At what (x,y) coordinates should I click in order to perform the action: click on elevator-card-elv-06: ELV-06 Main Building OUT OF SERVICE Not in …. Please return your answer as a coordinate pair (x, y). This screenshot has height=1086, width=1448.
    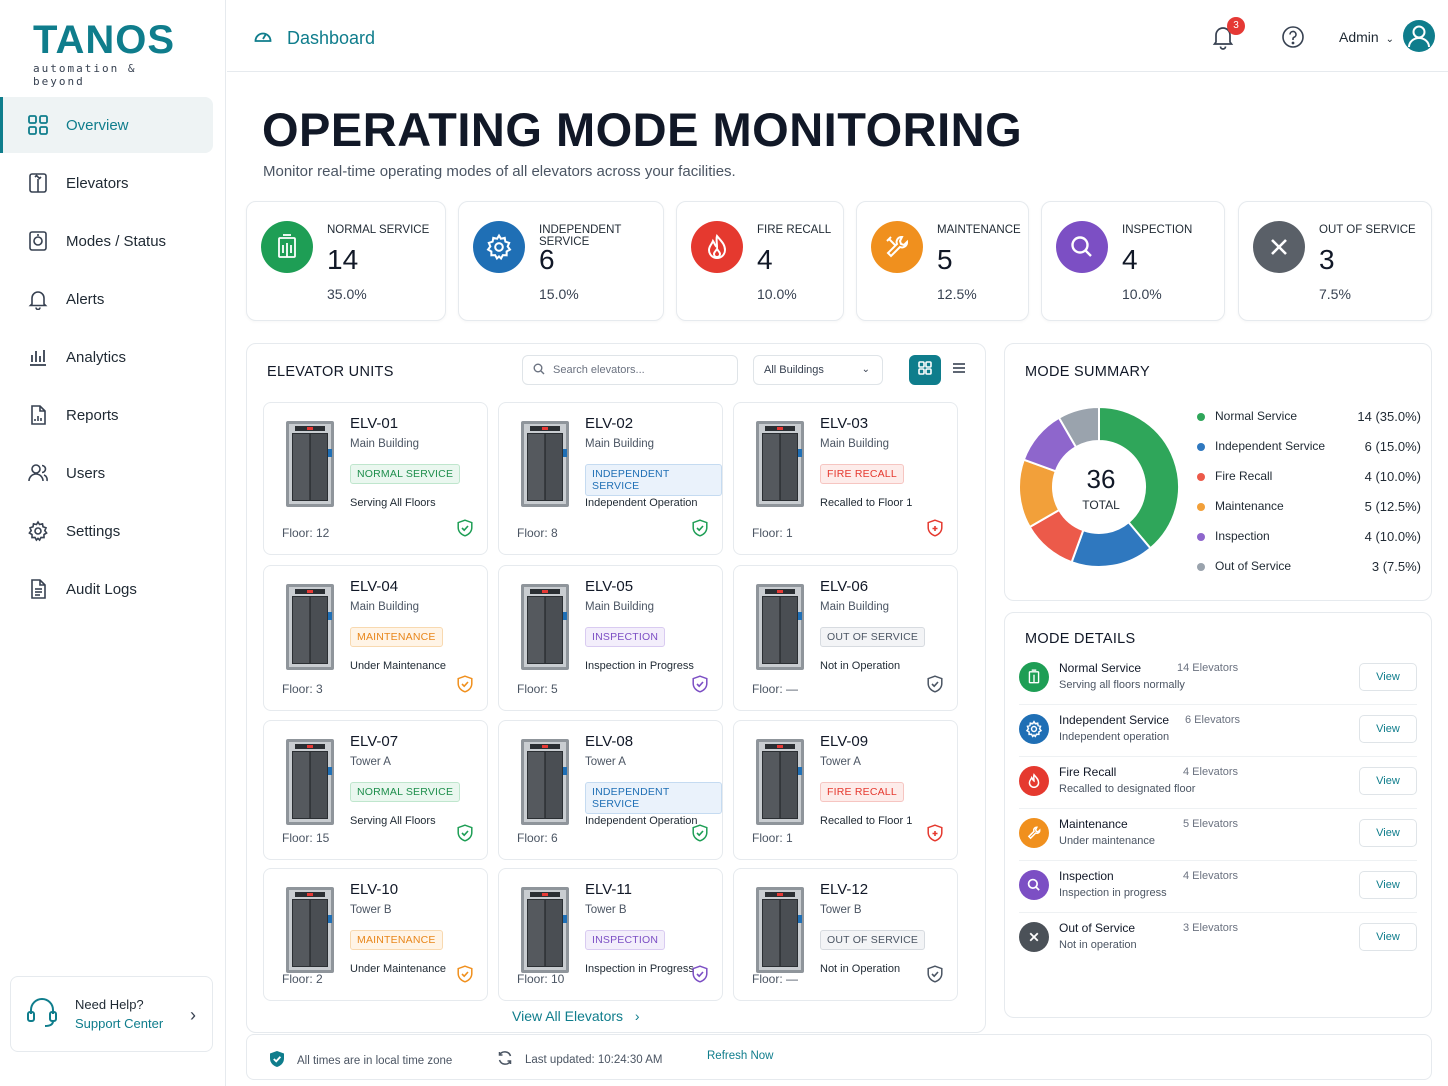
    Looking at the image, I should click on (845, 638).